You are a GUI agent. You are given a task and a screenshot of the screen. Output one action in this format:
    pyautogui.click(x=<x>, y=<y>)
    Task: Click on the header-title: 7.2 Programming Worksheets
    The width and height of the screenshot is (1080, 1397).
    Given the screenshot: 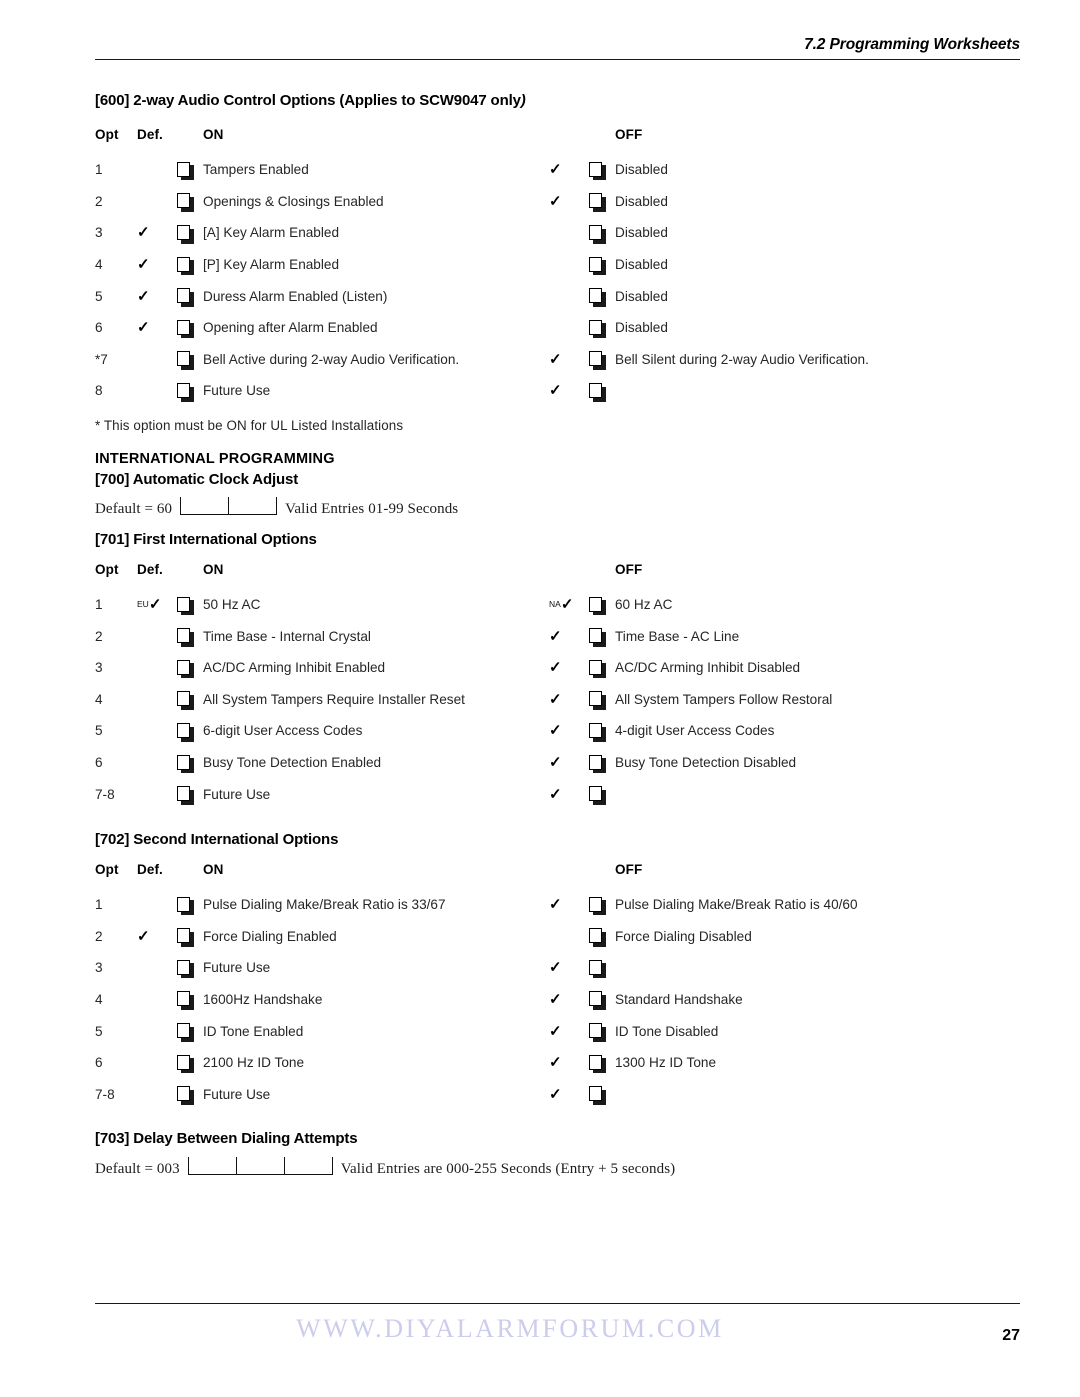 What is the action you would take?
    pyautogui.click(x=912, y=44)
    